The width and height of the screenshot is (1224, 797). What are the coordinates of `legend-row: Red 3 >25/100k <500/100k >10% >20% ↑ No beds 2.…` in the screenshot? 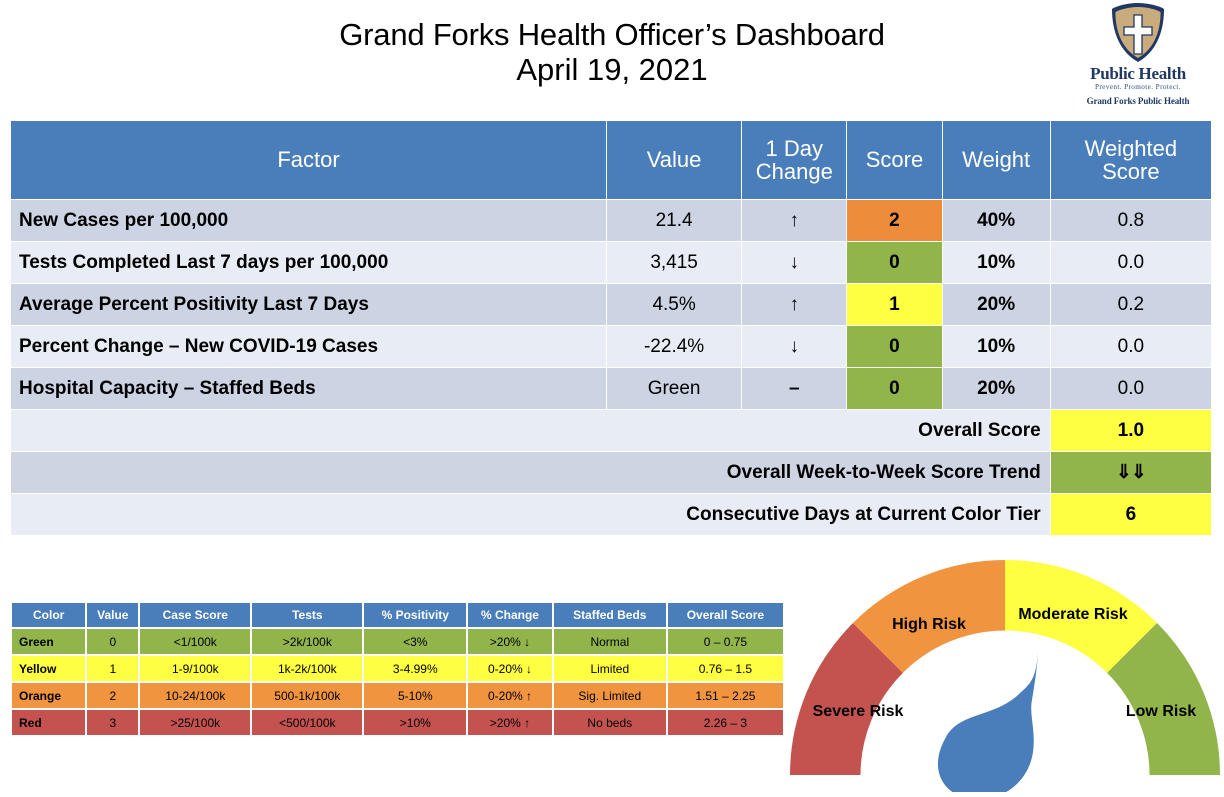 It's located at (397, 722).